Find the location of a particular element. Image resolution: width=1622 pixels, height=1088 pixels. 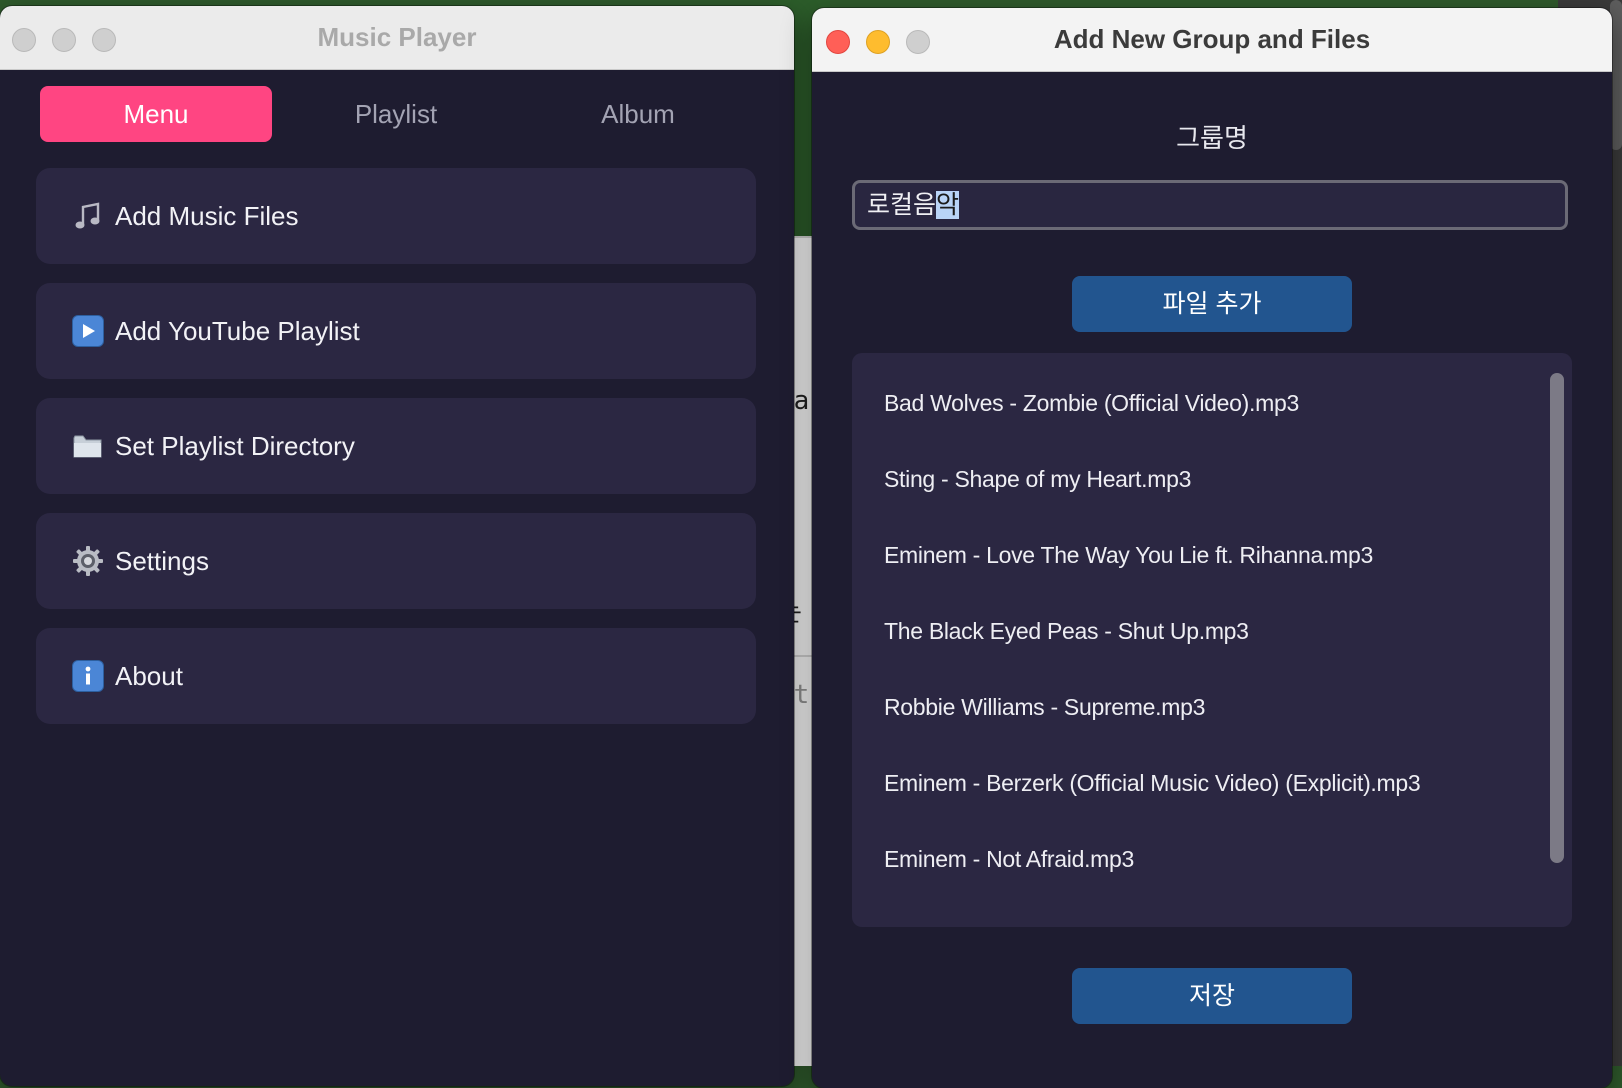

menu-item-about: About is located at coordinates (396, 676).